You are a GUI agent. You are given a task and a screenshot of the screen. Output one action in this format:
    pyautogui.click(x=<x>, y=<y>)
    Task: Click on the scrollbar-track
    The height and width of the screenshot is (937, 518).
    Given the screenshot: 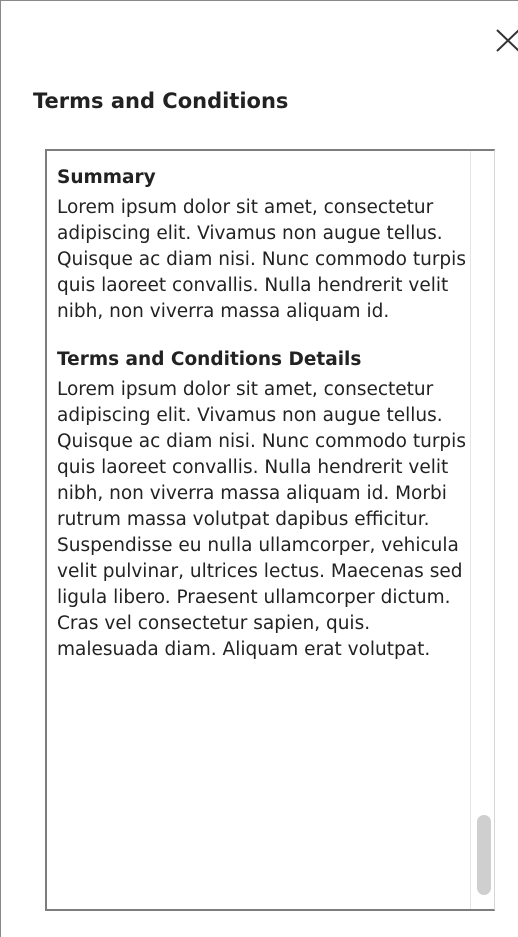 What is the action you would take?
    pyautogui.click(x=482, y=530)
    